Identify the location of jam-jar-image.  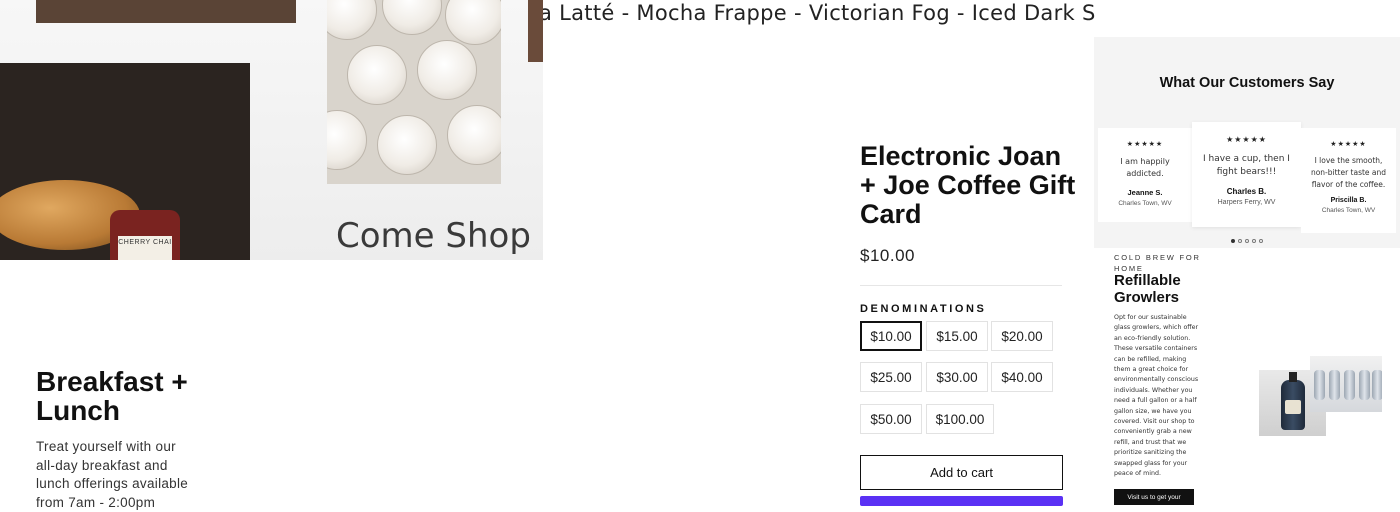
(145, 235).